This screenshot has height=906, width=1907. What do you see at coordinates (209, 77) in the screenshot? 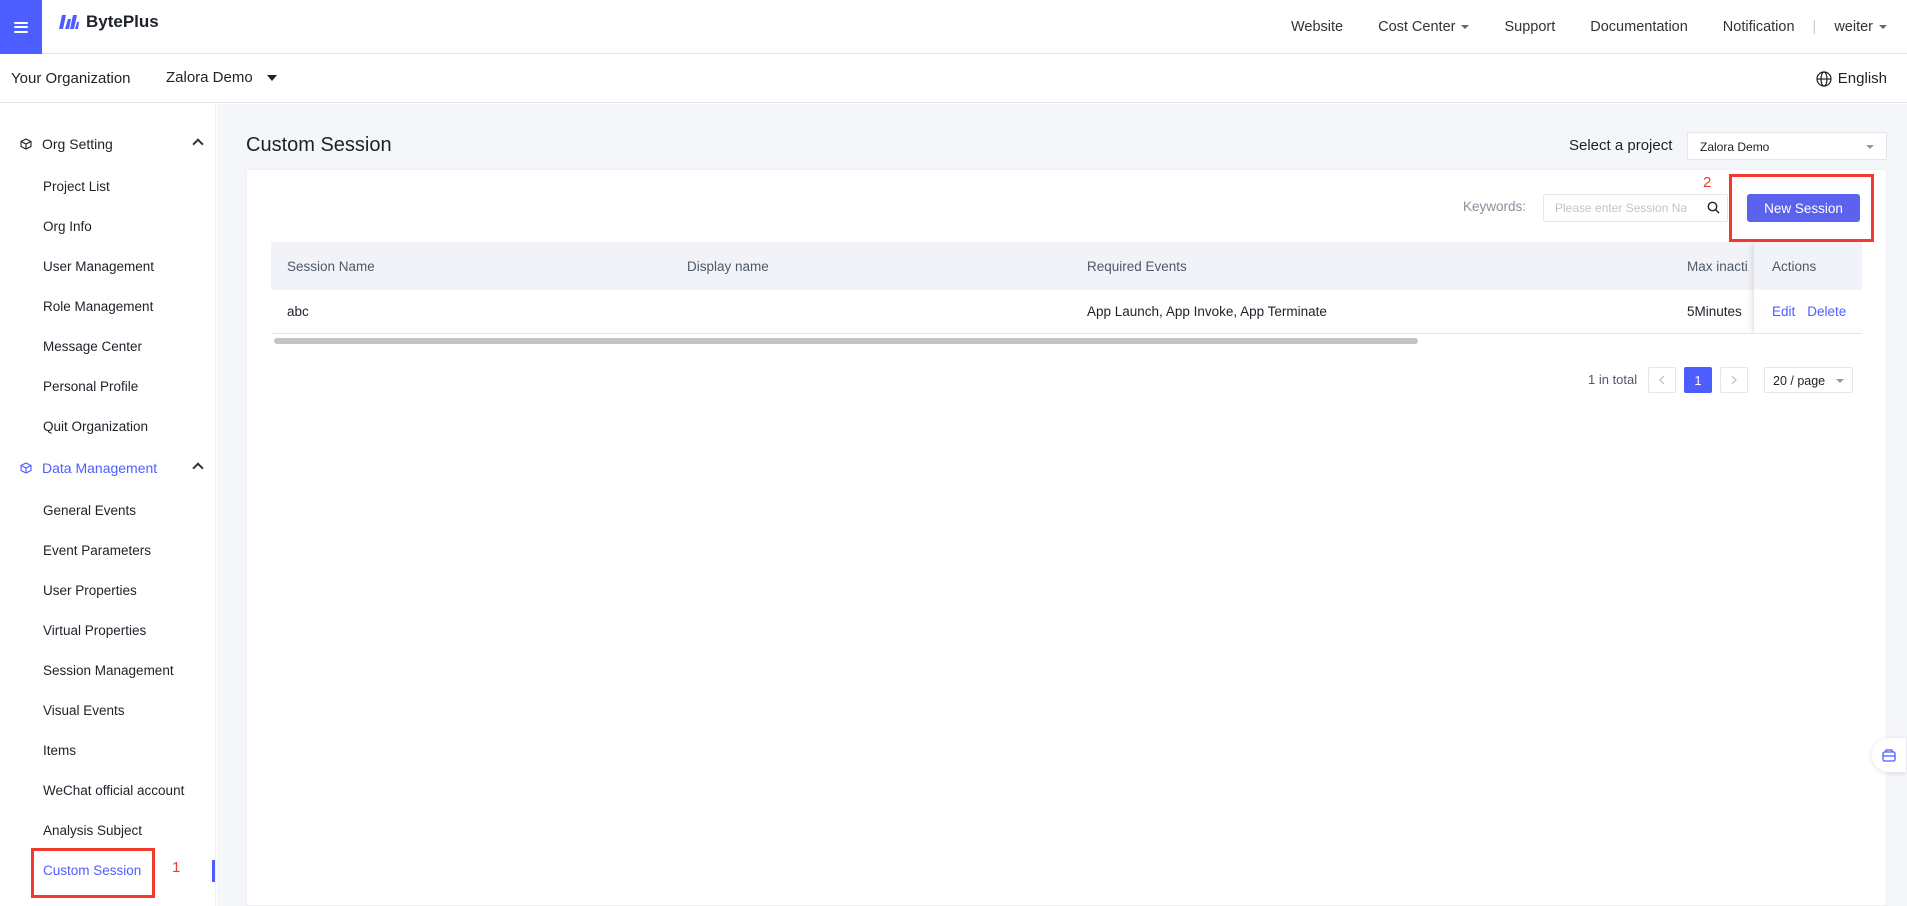
I see `org-selected: Zalora Demo` at bounding box center [209, 77].